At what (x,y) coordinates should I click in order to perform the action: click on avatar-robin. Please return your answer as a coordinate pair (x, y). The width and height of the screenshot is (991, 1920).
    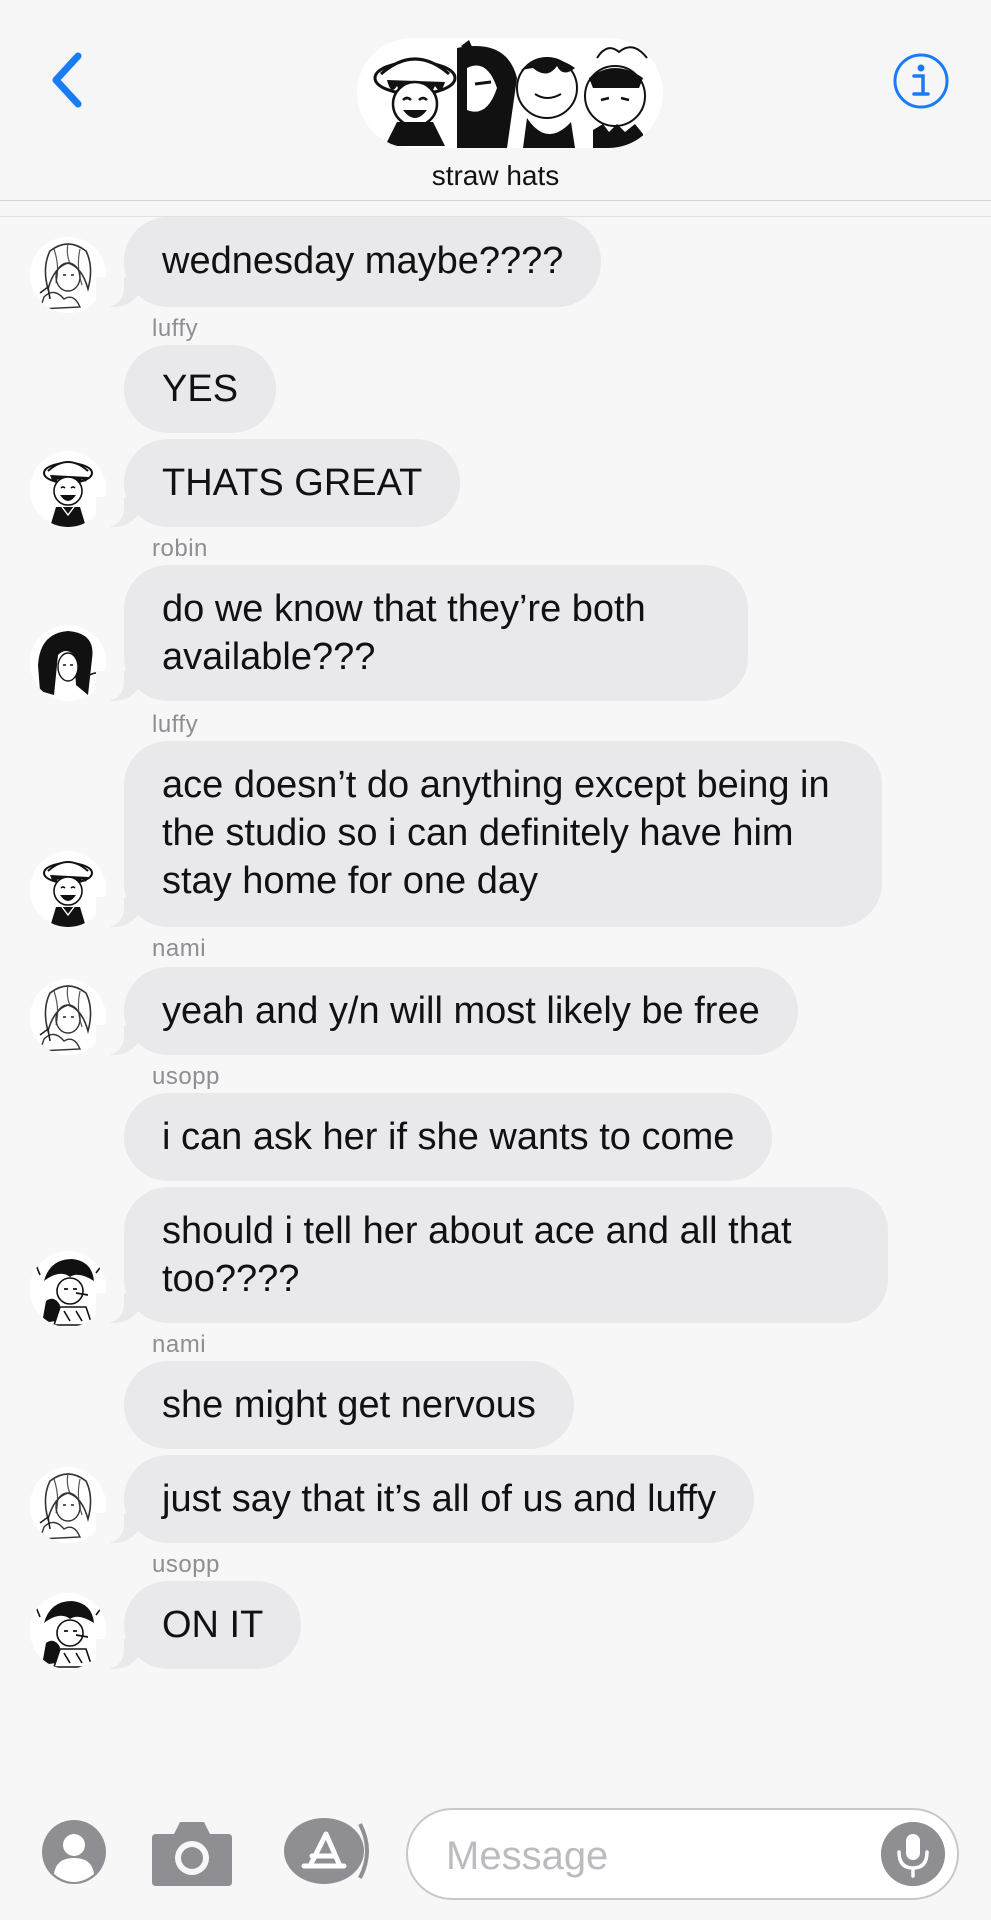
    Looking at the image, I should click on (68, 663).